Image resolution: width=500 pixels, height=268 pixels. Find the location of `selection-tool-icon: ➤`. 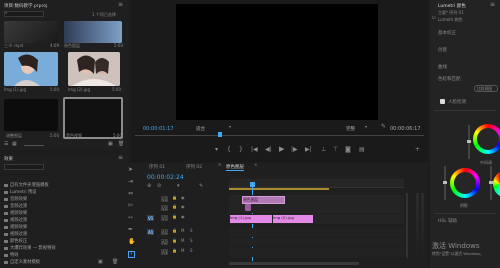

selection-tool-icon: ➤ is located at coordinates (130, 170).